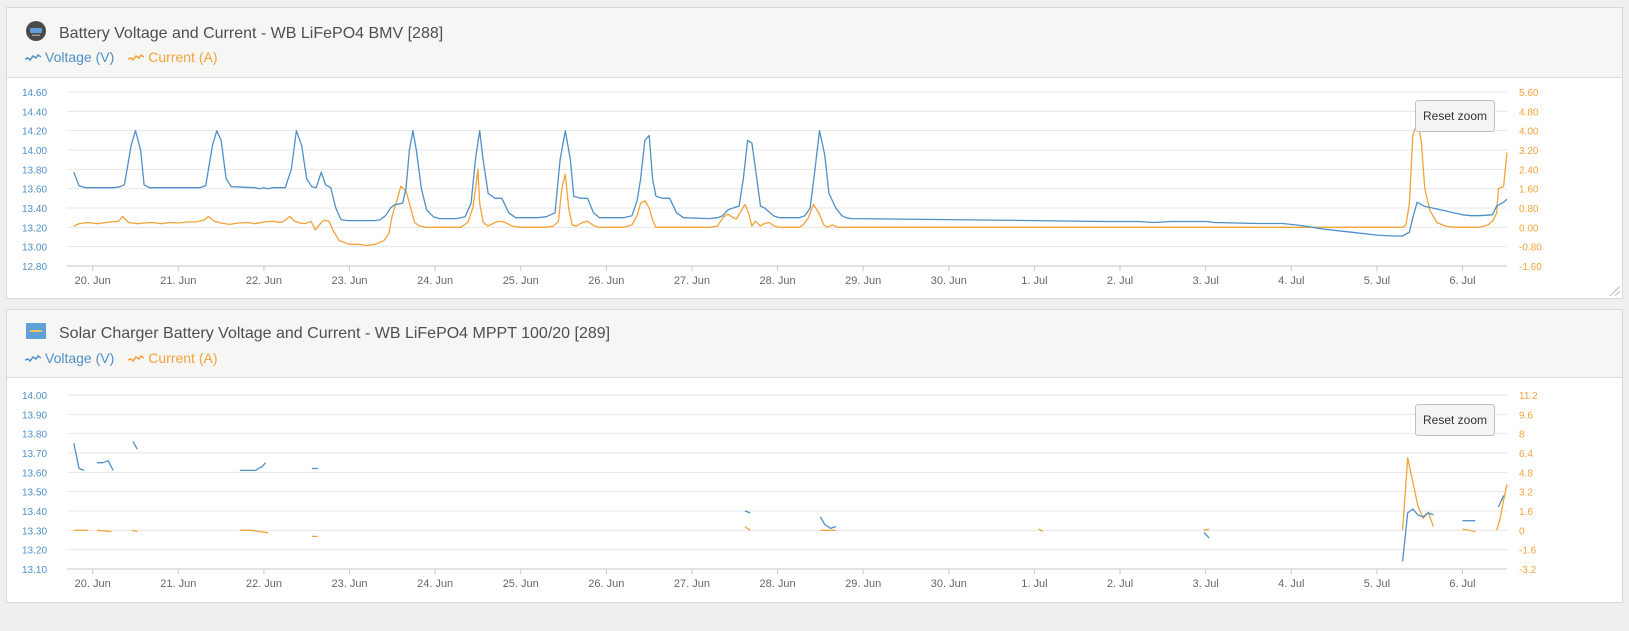 This screenshot has width=1629, height=631. I want to click on current-series-line, so click(747, 528).